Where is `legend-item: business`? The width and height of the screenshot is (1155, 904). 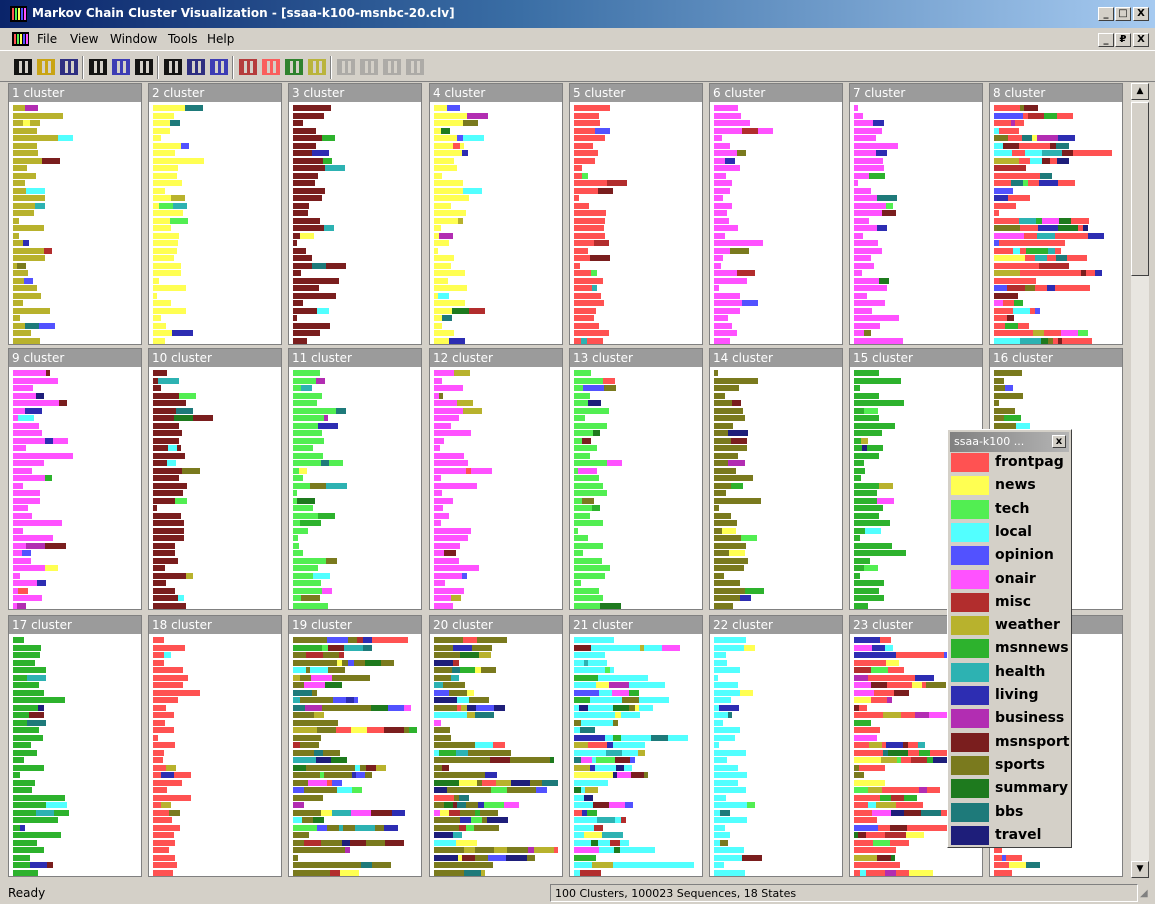
legend-item: business is located at coordinates (1010, 718).